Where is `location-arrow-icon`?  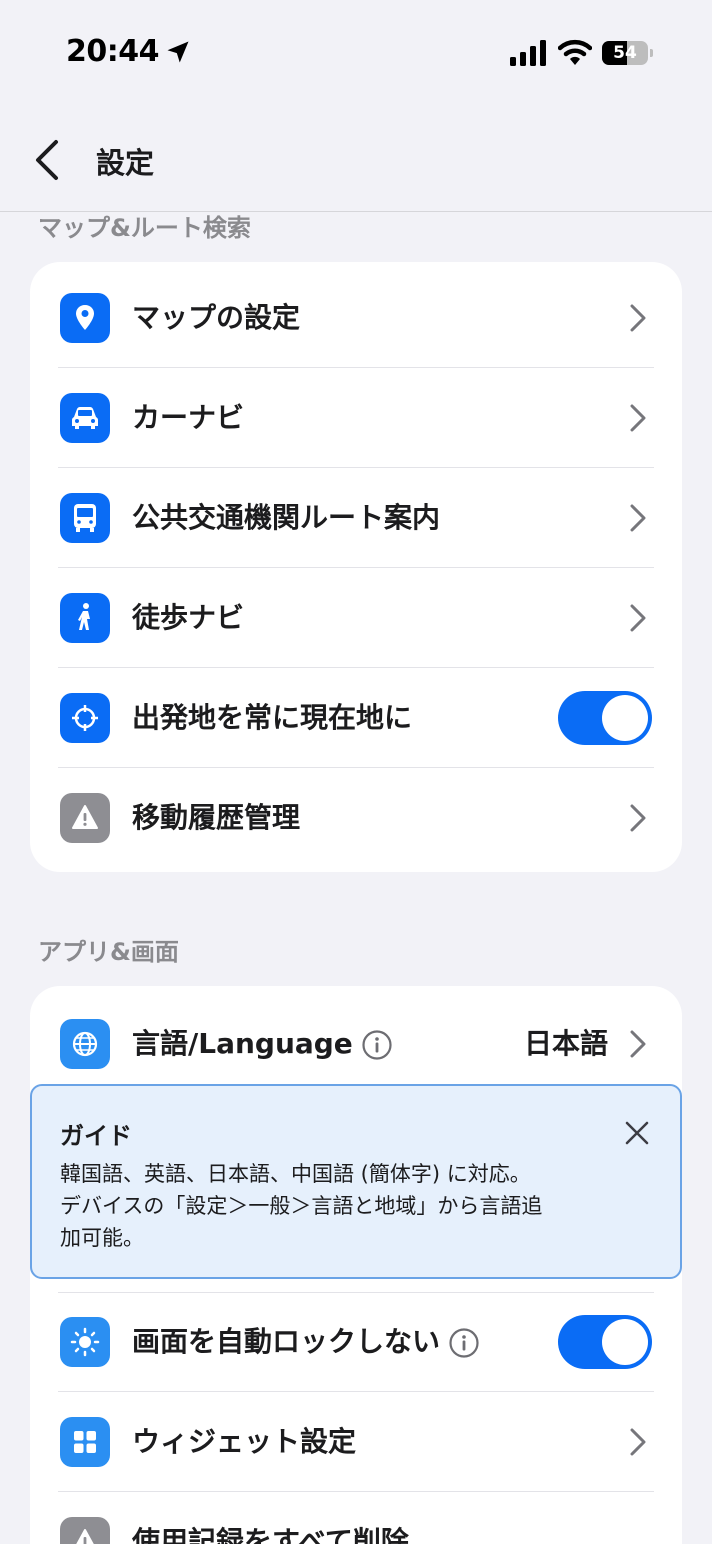 location-arrow-icon is located at coordinates (178, 52).